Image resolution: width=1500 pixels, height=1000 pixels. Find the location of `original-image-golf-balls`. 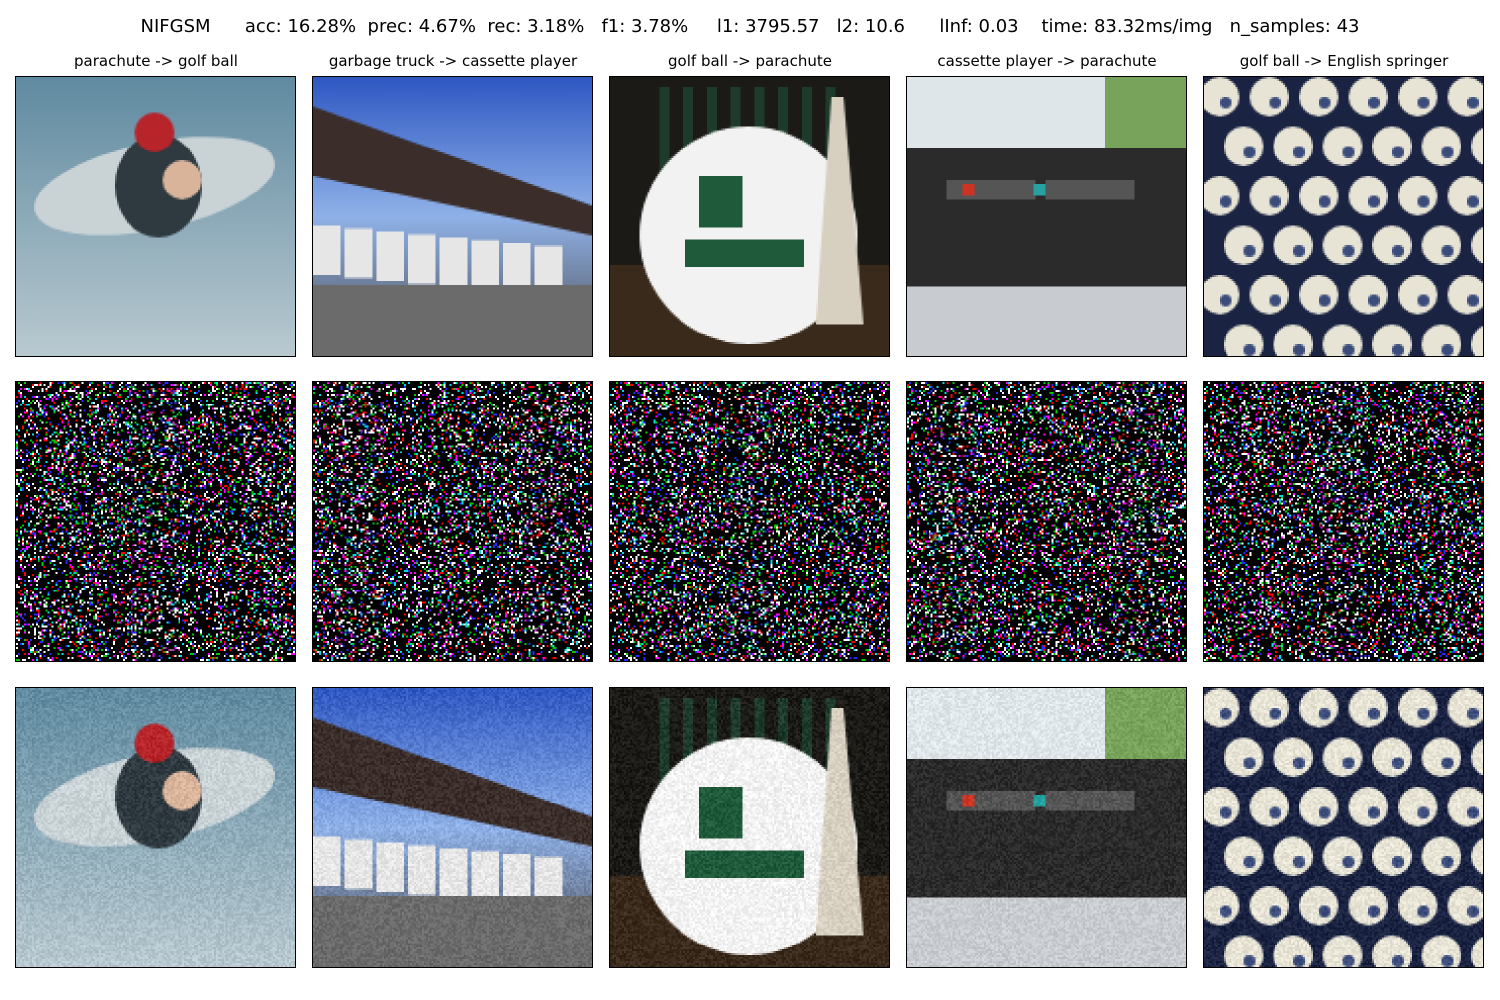

original-image-golf-balls is located at coordinates (1343, 216).